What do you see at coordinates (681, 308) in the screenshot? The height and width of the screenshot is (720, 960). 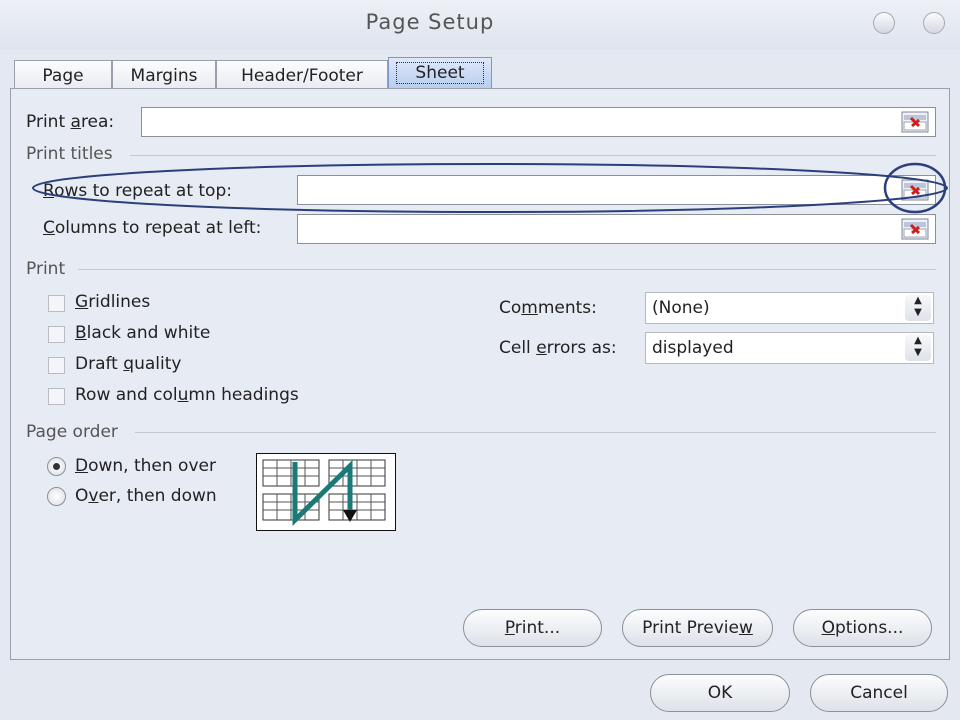 I see `comments-value: (None)` at bounding box center [681, 308].